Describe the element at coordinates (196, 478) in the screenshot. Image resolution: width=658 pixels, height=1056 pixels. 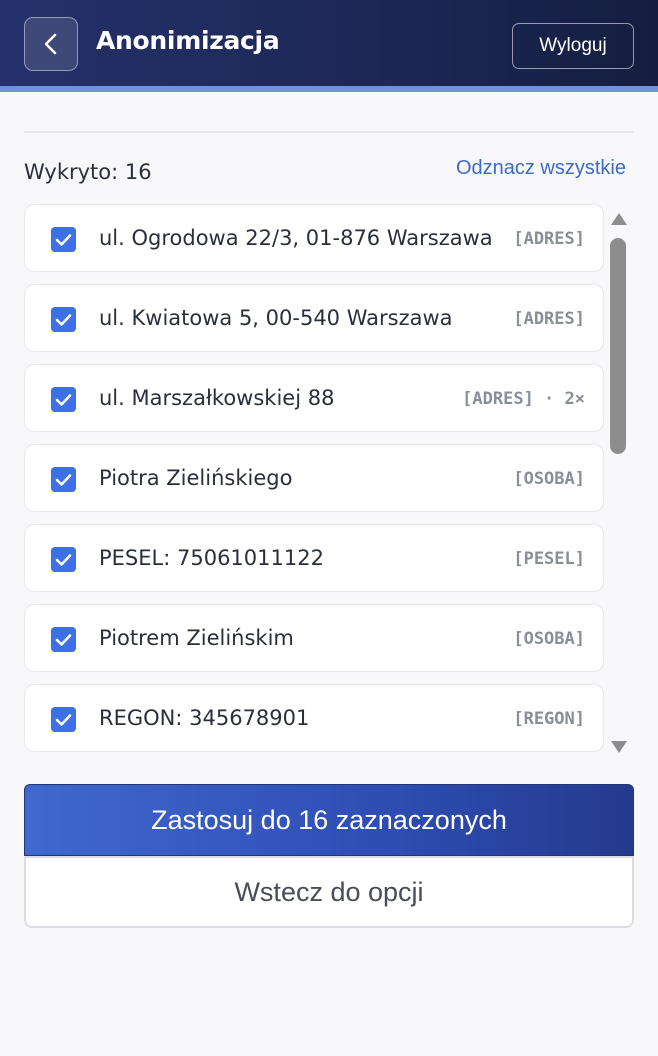
I see `item-text: Piotra Zielińskiego` at that location.